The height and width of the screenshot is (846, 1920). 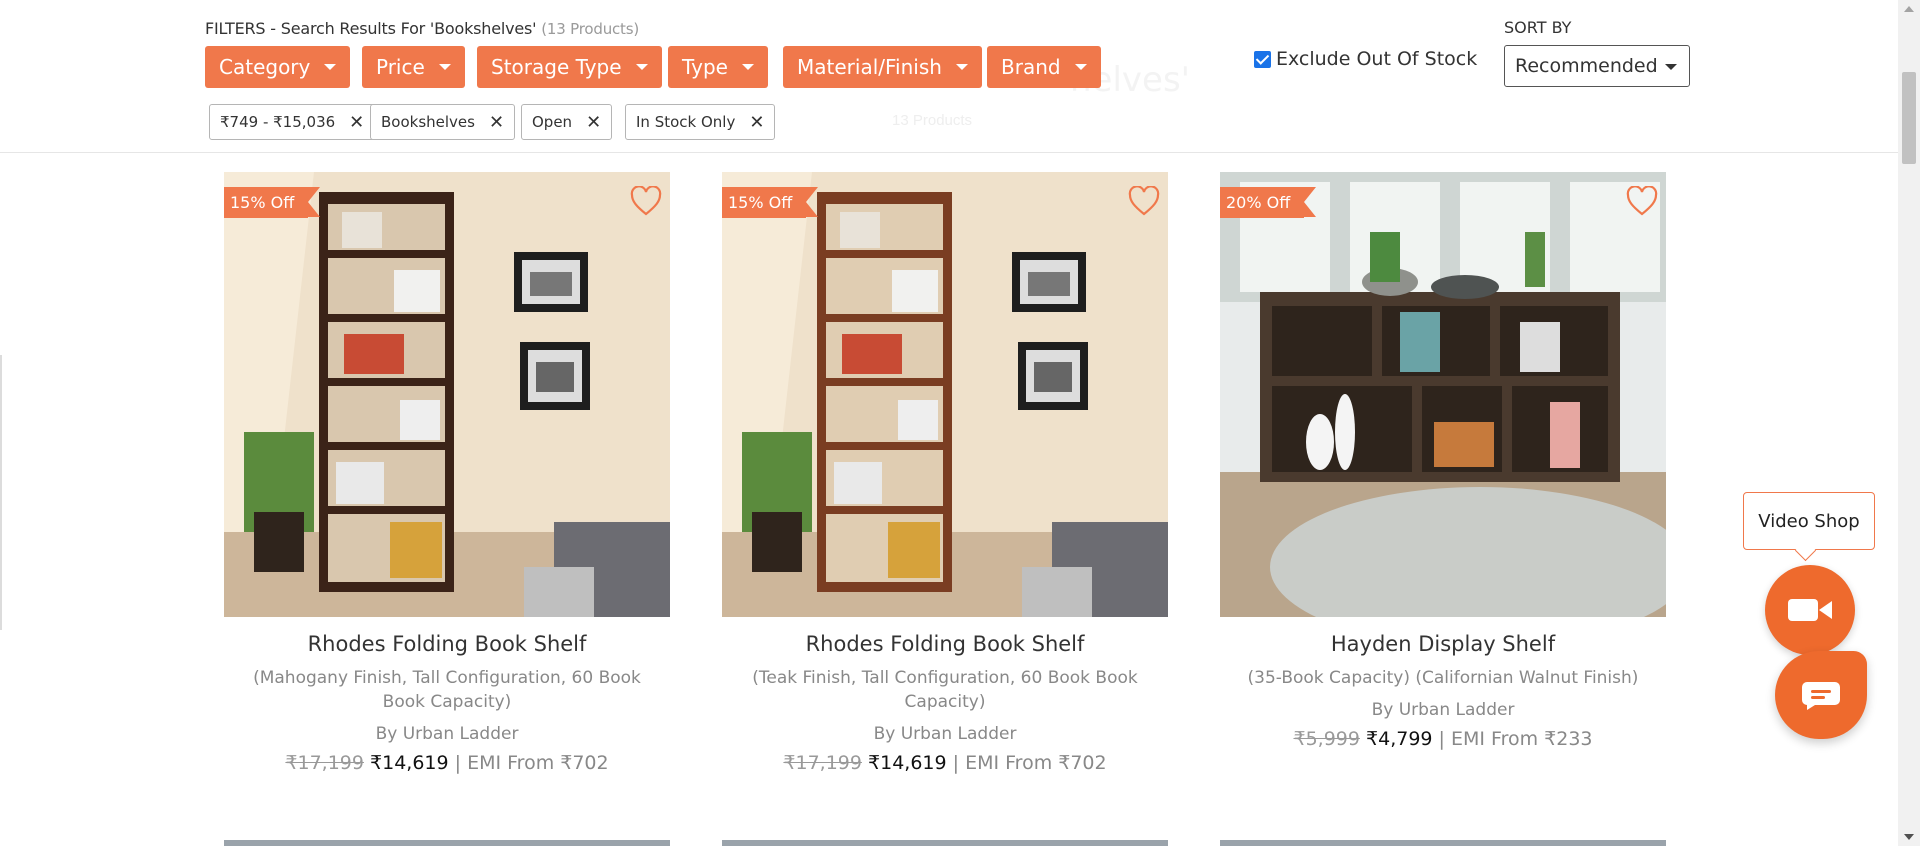 What do you see at coordinates (869, 67) in the screenshot?
I see `filter-material-finish-label: Material/Finish` at bounding box center [869, 67].